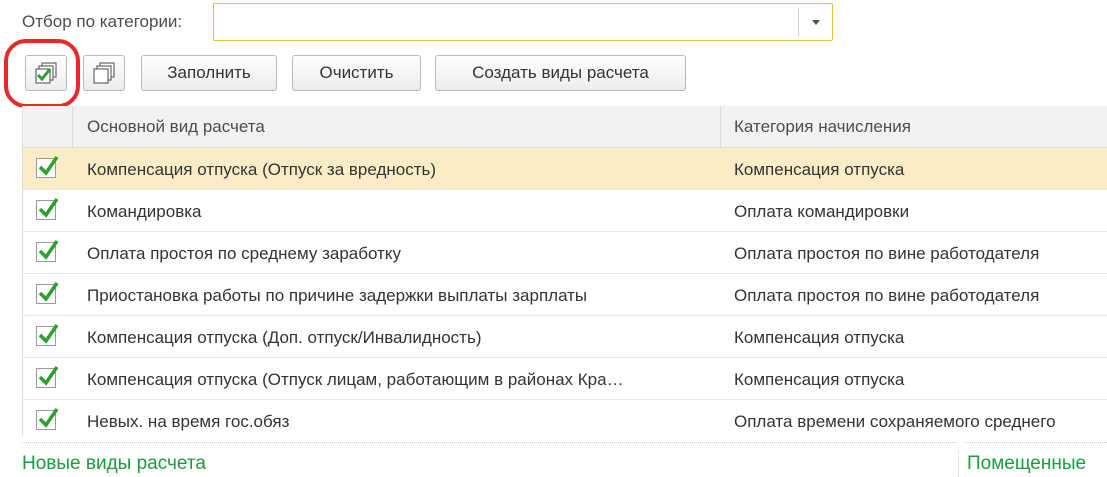 This screenshot has width=1107, height=477. I want to click on main-calc-type-cell: Оплата простоя по среднему заработку, so click(244, 253).